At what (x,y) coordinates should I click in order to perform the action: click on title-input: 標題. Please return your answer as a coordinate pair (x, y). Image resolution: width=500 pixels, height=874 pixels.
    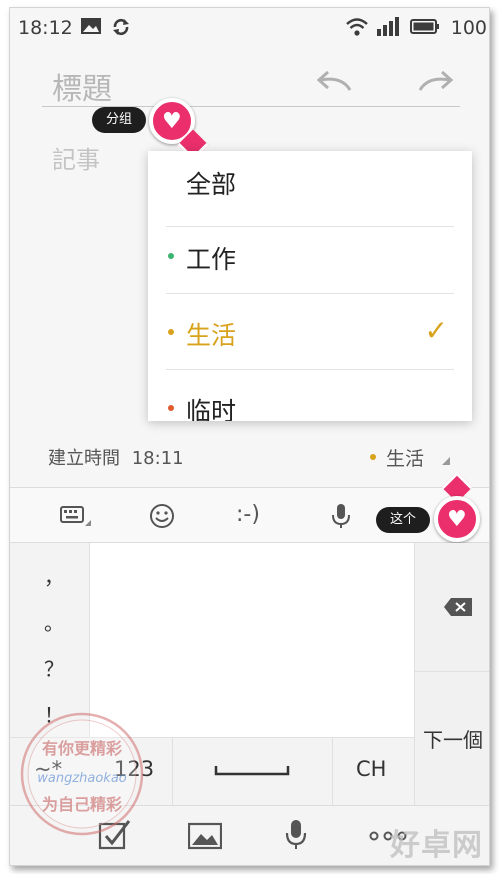
    Looking at the image, I should click on (82, 86).